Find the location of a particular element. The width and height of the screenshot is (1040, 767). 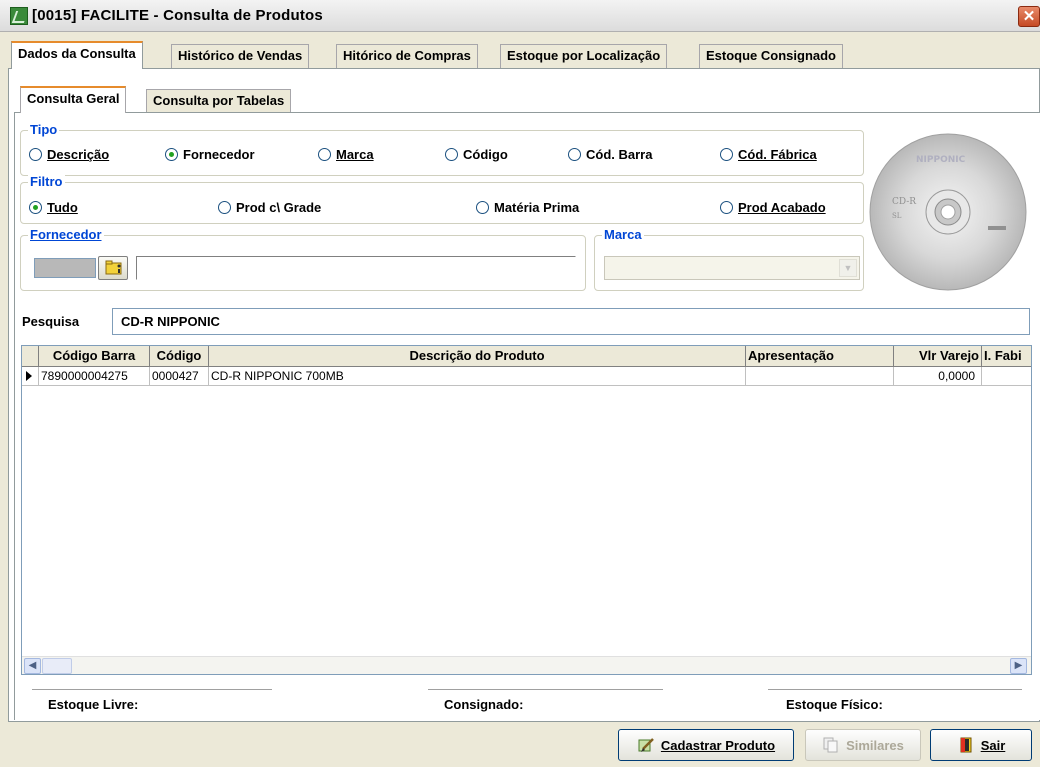

tab-historico-de-compras: Hitórico de Compras is located at coordinates (407, 56).